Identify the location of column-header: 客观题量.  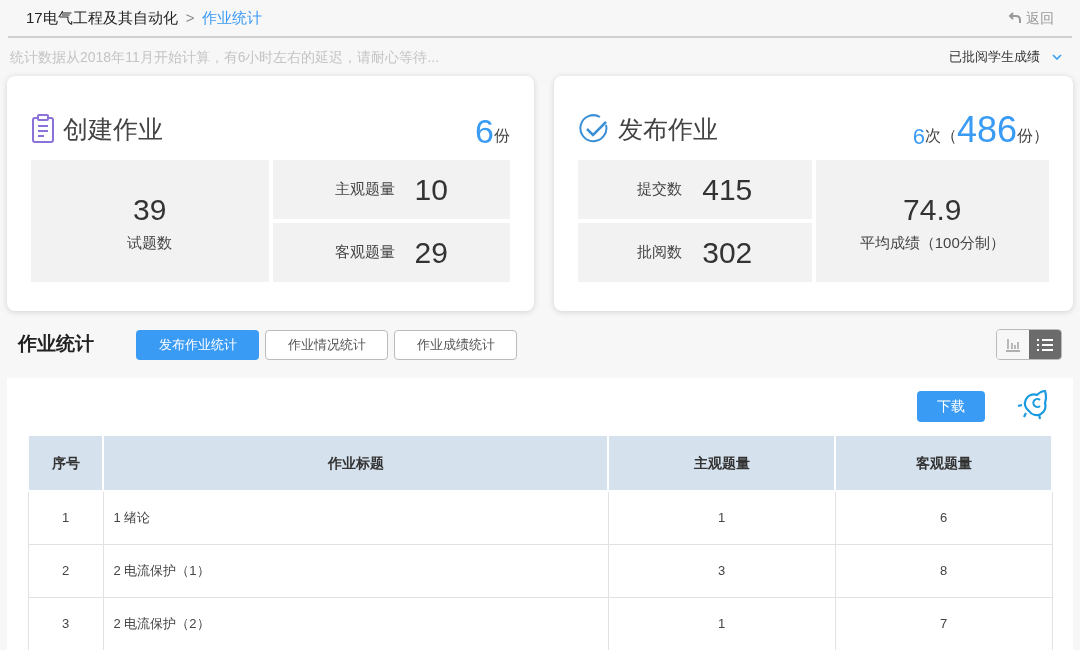
(943, 463).